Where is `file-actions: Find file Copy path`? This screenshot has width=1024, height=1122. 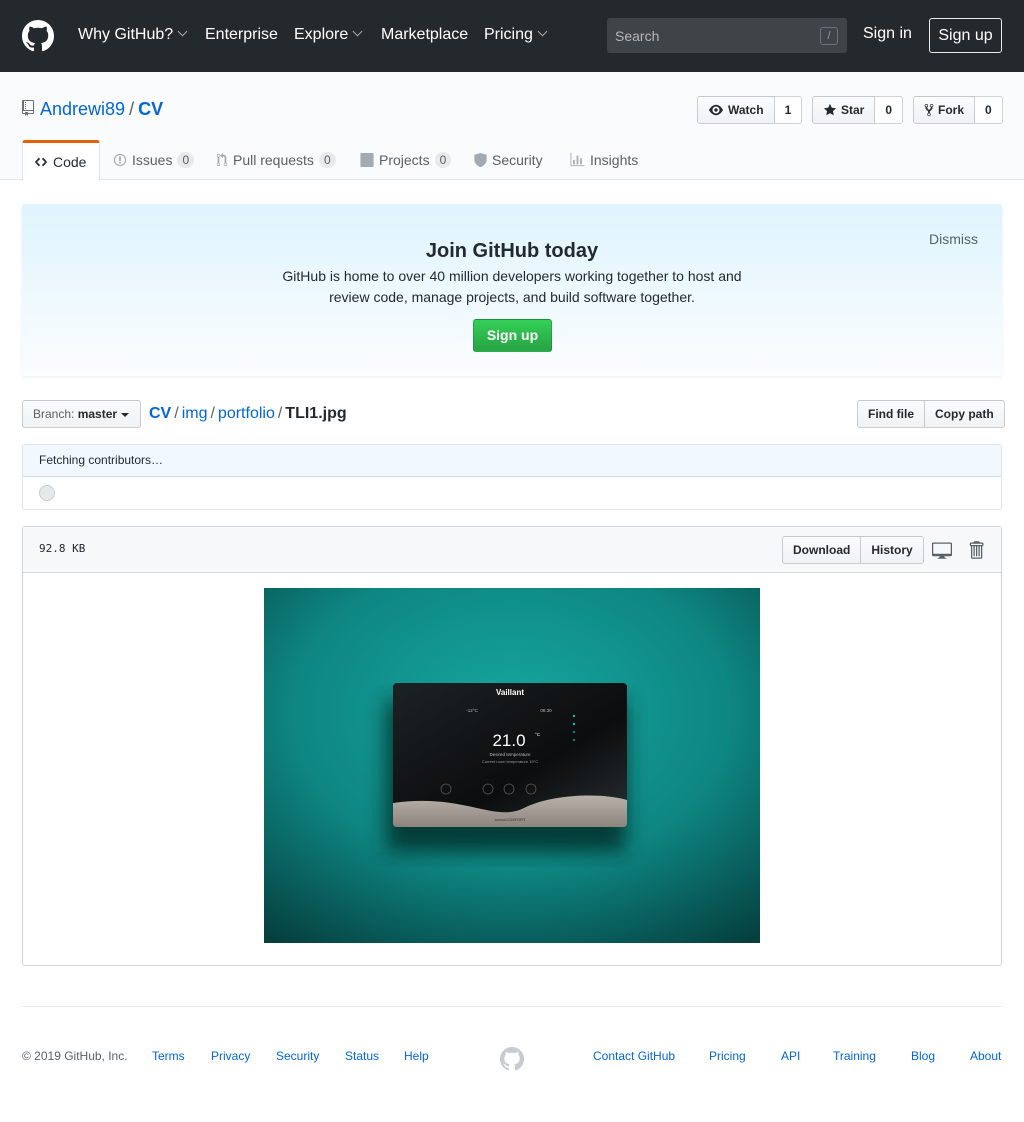 file-actions: Find file Copy path is located at coordinates (931, 414).